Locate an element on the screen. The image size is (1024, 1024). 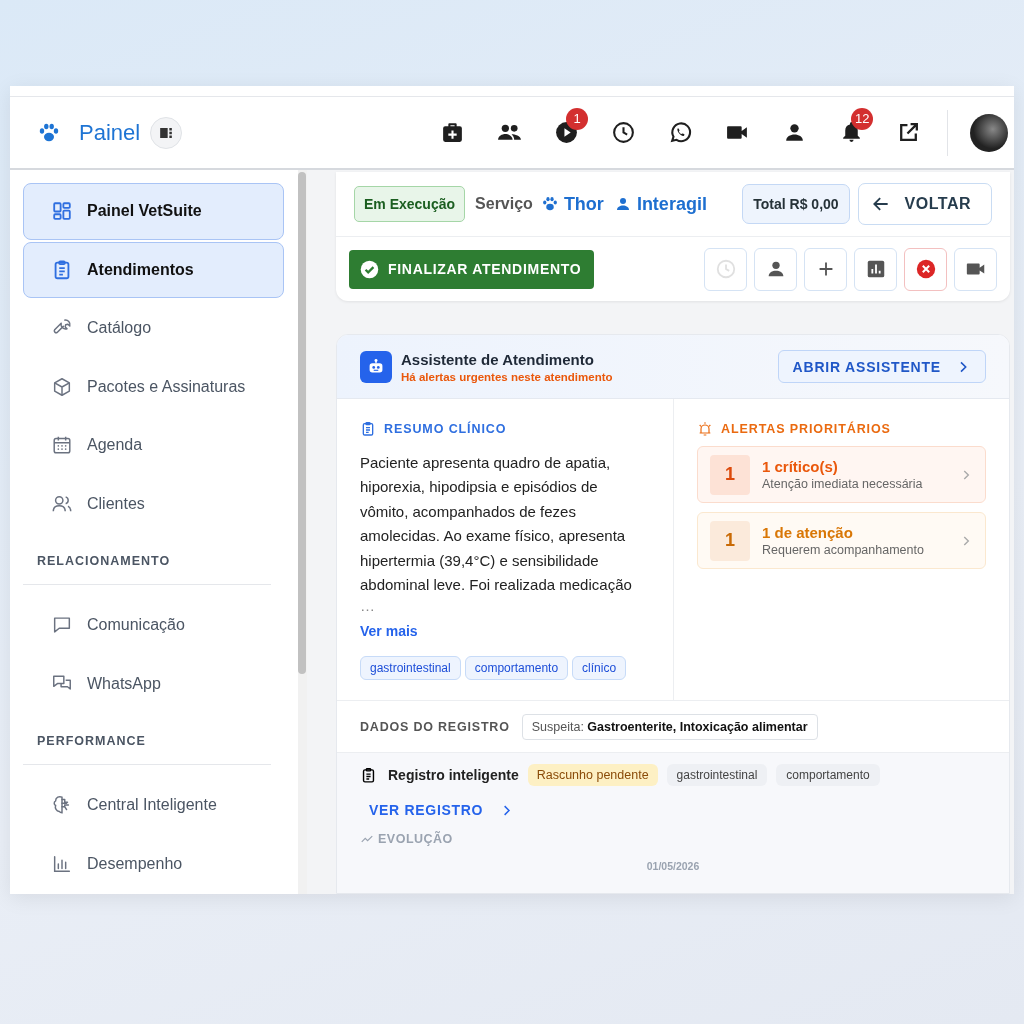
clinical-summary: Paciente apresenta quadro de apatia, hiporexia, hipodipsia e episódios de vômito, acompanhados de fezes amolecidas. Ao exame físico, apresenta hipertermia (39,4°C) e sensibilidade abdominal leve. Foi realizada medicação is located at coordinates (496, 524).